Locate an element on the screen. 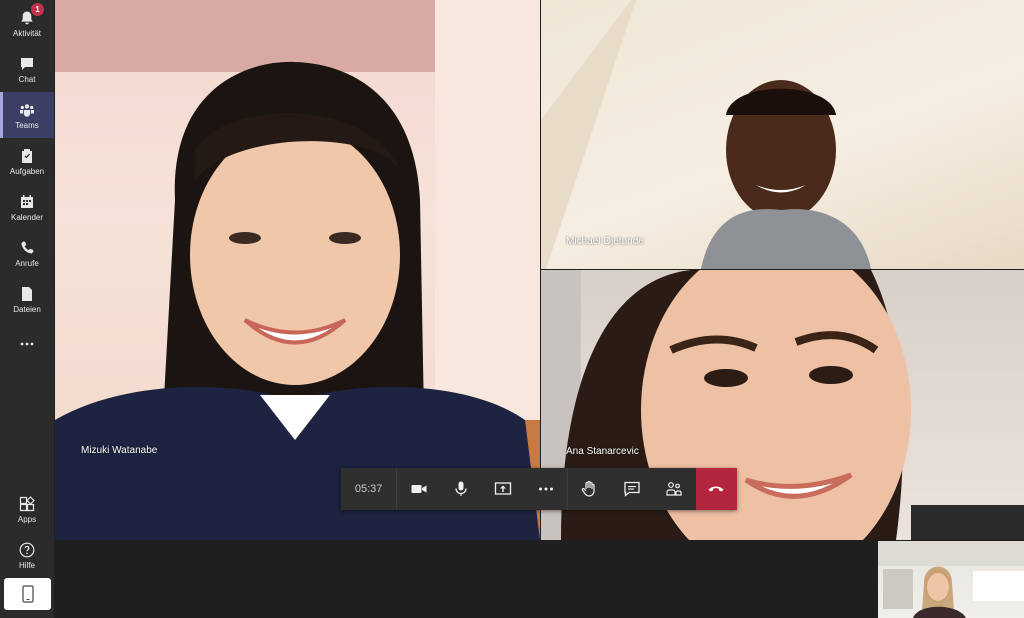 Image resolution: width=1024 pixels, height=618 pixels. rail-item-tasks: Aufgaben is located at coordinates (27, 161).